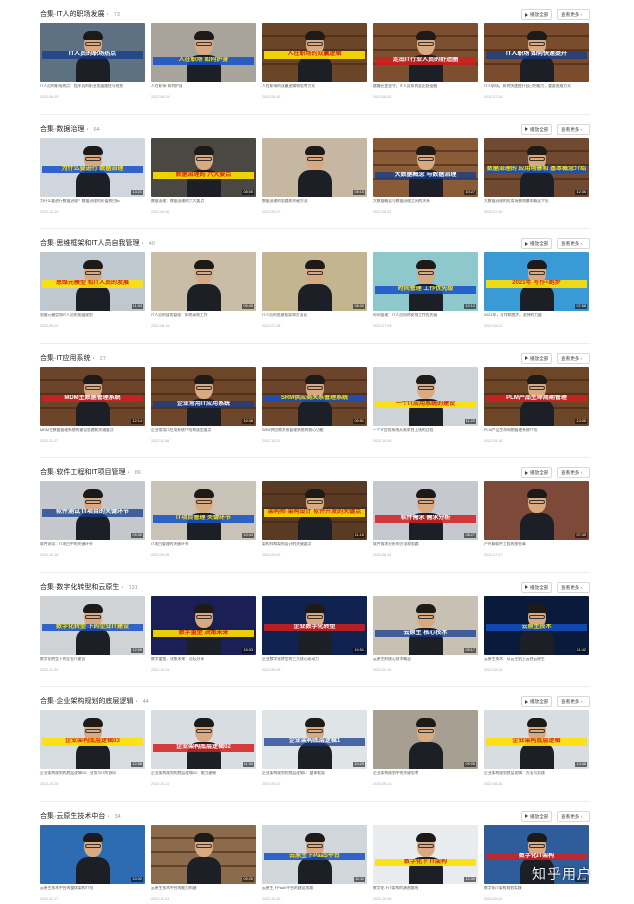  Describe the element at coordinates (203, 625) in the screenshot. I see `video-thumbnail: 数字重塑 决策未来 15:33` at that location.